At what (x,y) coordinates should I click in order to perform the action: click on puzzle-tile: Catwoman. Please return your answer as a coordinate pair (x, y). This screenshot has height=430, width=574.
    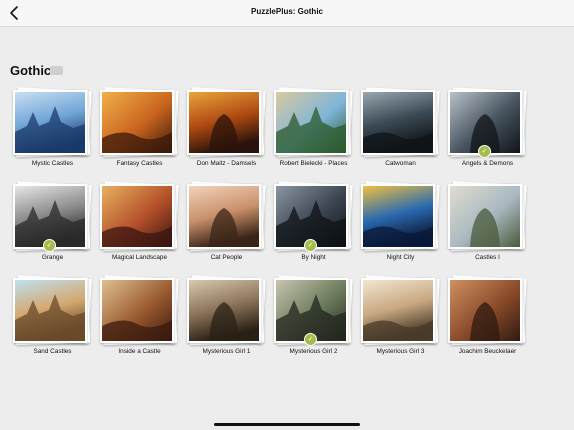
    Looking at the image, I should click on (400, 134).